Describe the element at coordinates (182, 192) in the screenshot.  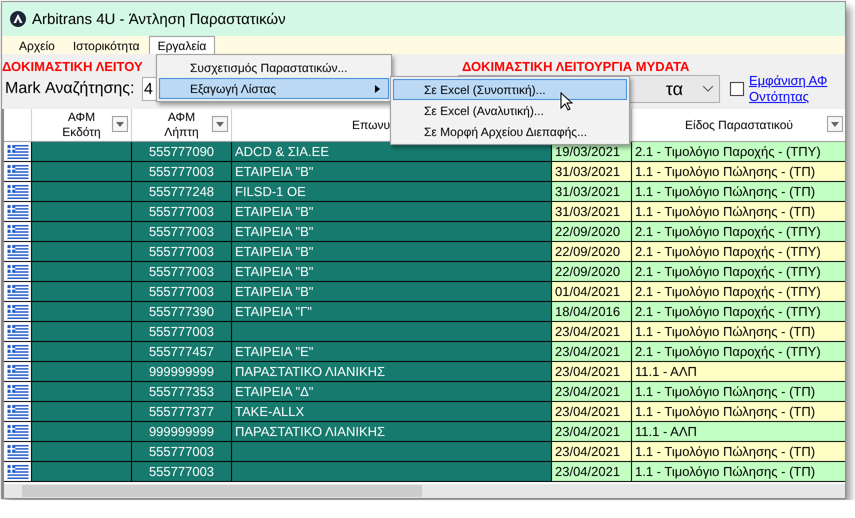
I see `table-cell: 555777248` at that location.